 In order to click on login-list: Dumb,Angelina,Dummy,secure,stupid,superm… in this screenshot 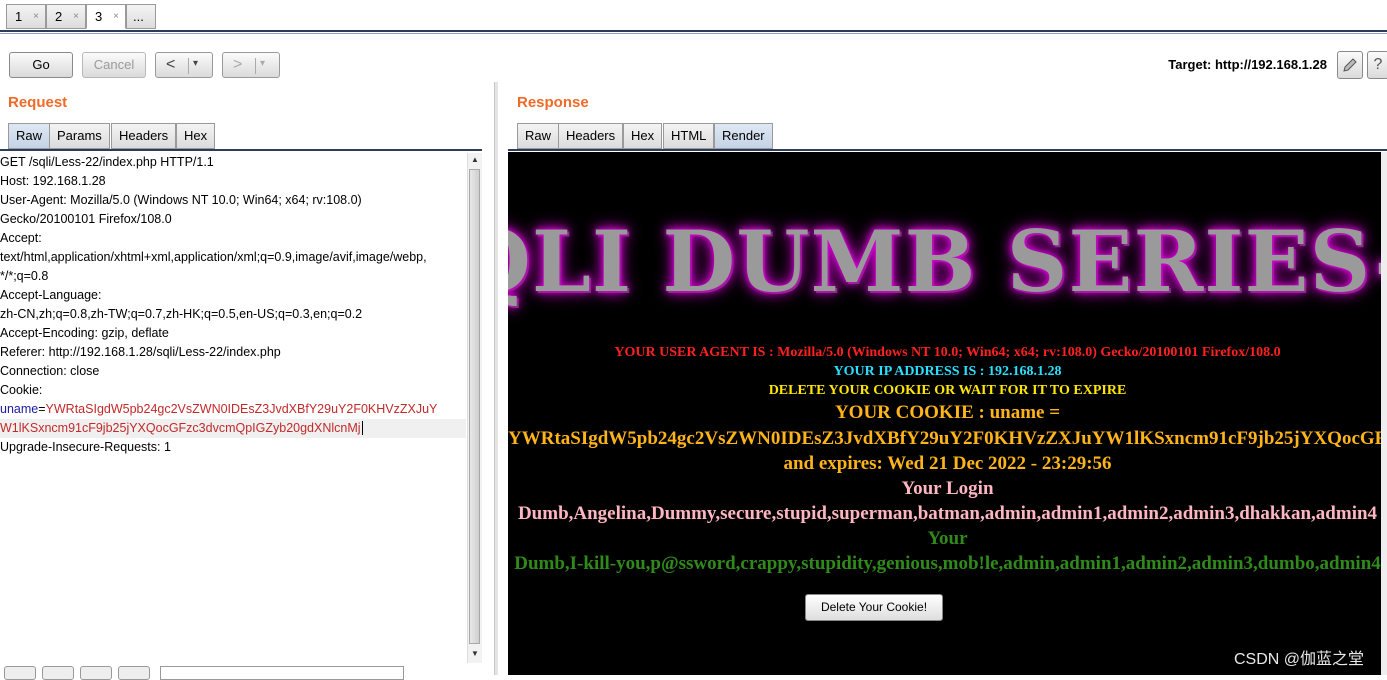, I will do `click(947, 513)`.